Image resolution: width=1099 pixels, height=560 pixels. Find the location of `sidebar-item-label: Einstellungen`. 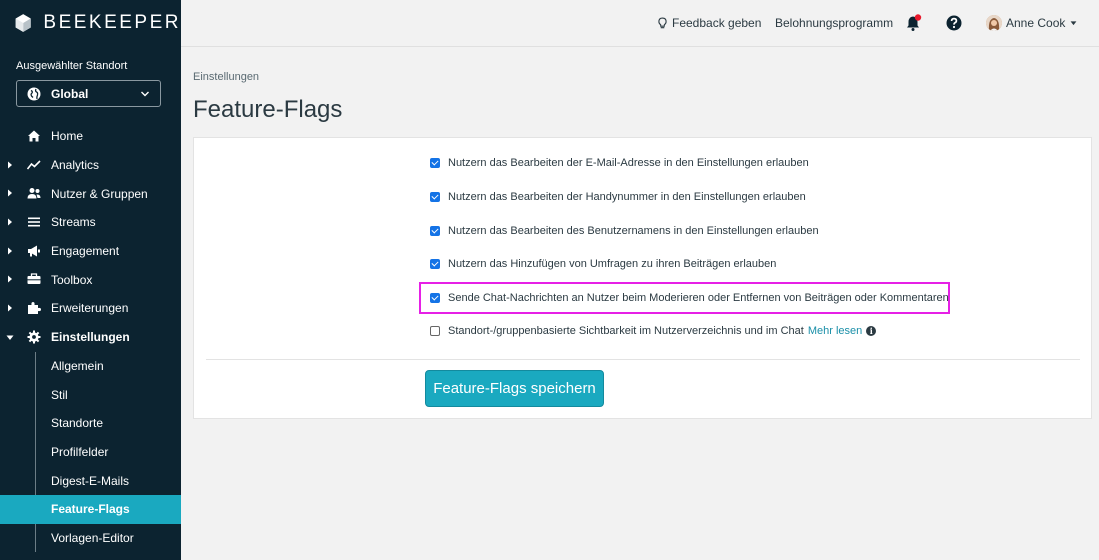

sidebar-item-label: Einstellungen is located at coordinates (90, 337).